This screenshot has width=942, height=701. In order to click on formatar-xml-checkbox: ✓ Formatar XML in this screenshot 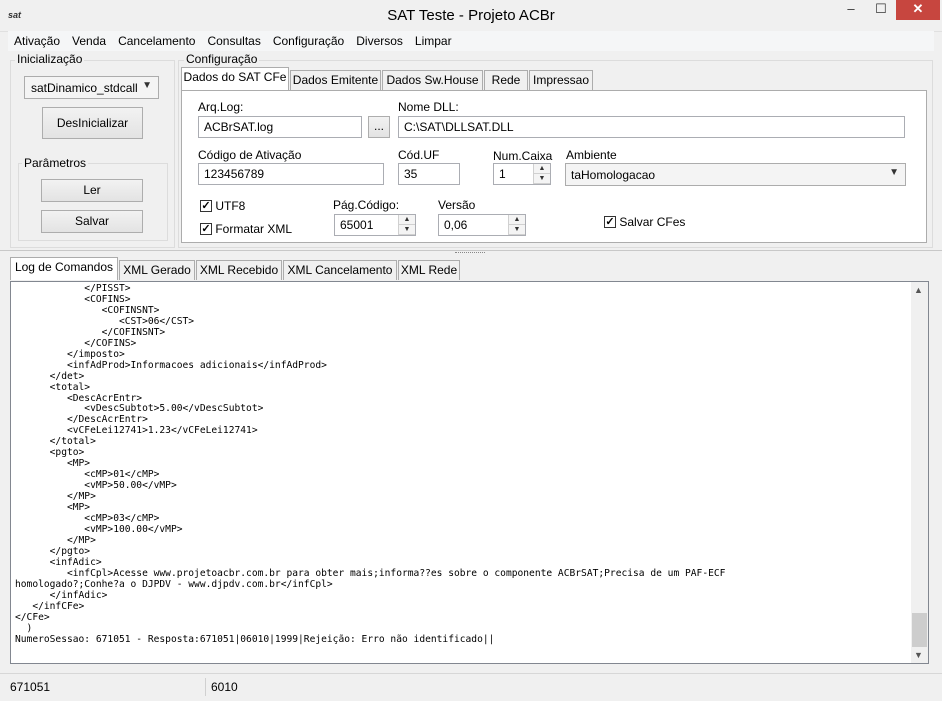, I will do `click(246, 228)`.